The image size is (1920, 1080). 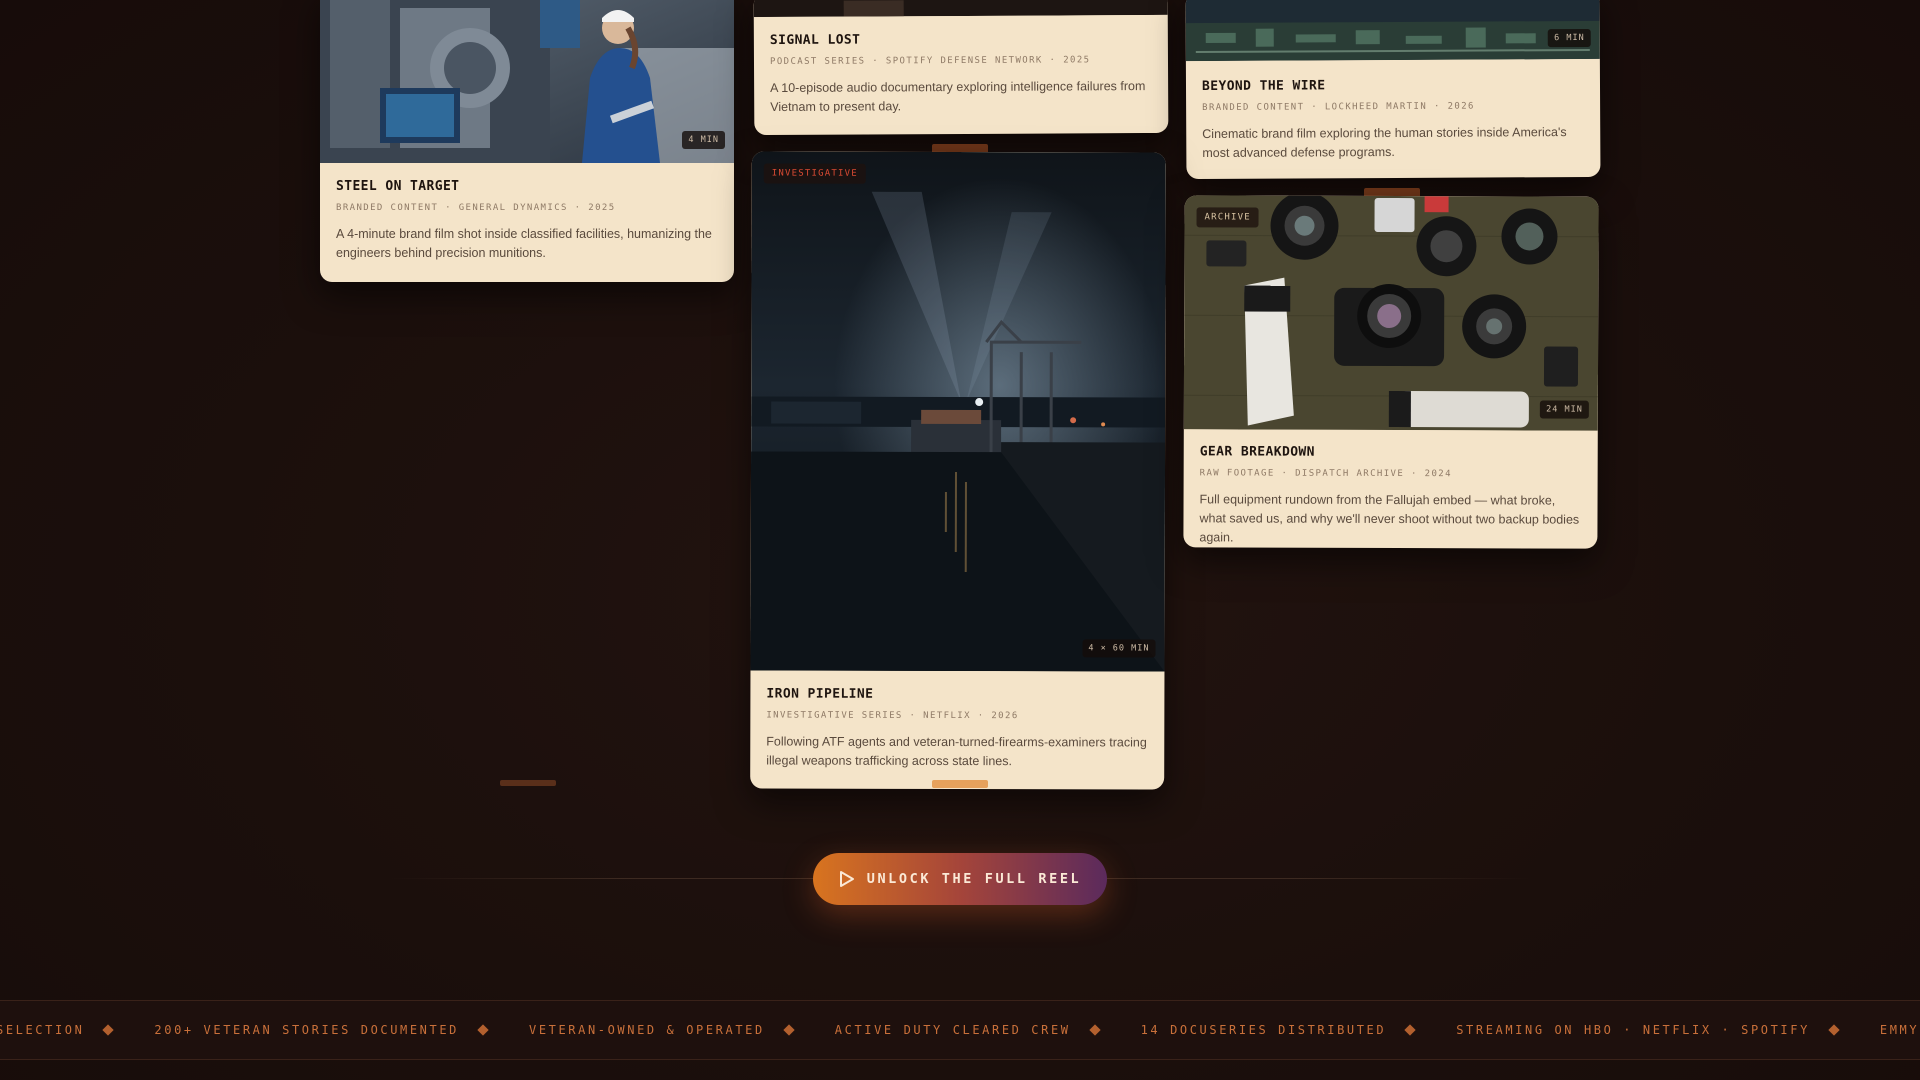 I want to click on ticker-item: 200+ VETERAN STORIES DOCUMENTED, so click(x=341, y=1030).